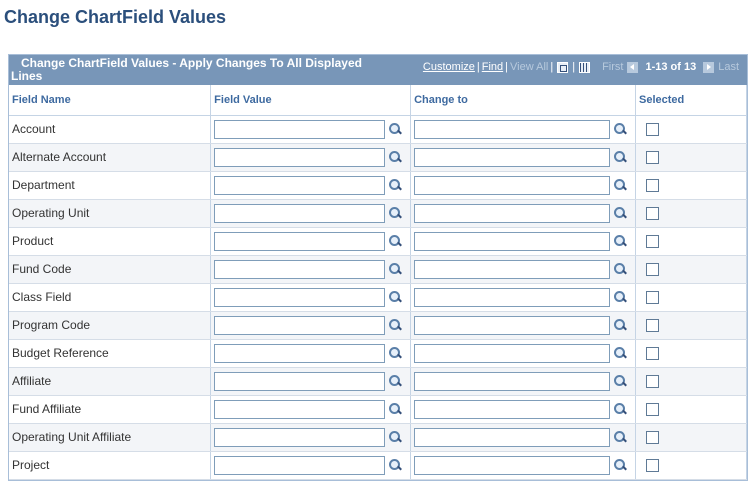 This screenshot has width=752, height=487. What do you see at coordinates (709, 67) in the screenshot?
I see `last-arrow-icon` at bounding box center [709, 67].